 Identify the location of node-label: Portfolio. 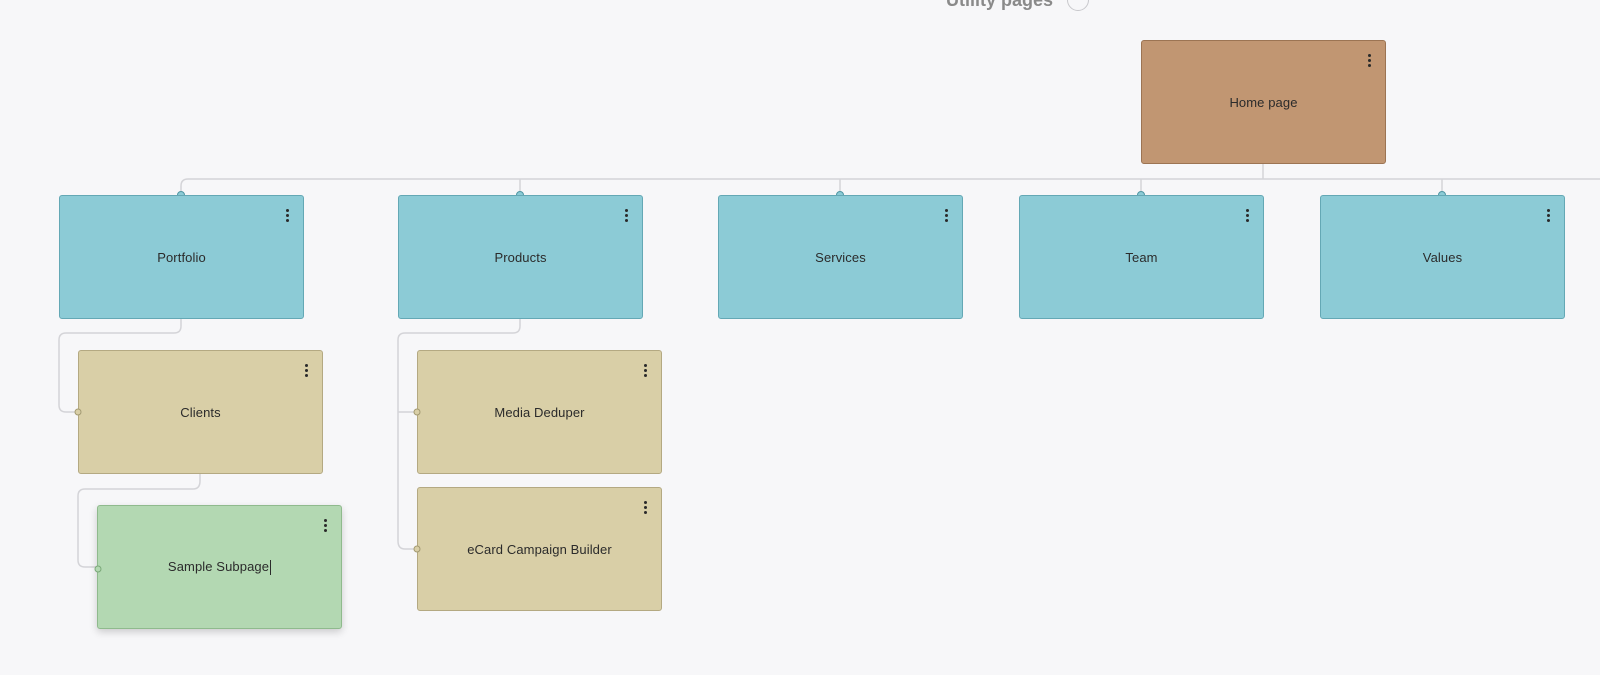
(181, 257).